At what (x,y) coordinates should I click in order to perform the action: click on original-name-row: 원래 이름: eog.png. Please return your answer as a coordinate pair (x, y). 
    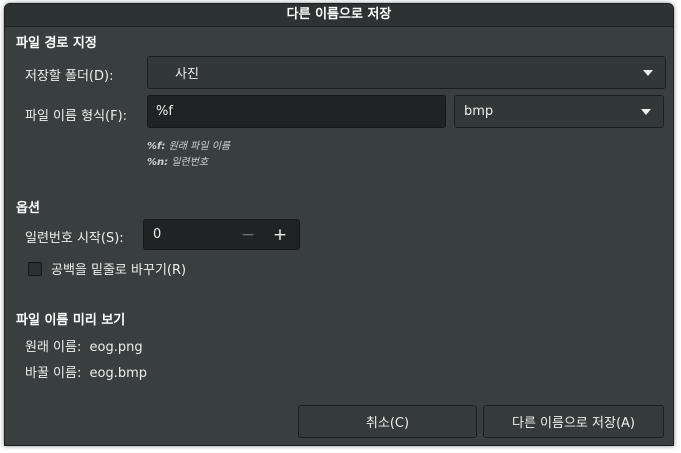
    Looking at the image, I should click on (84, 345).